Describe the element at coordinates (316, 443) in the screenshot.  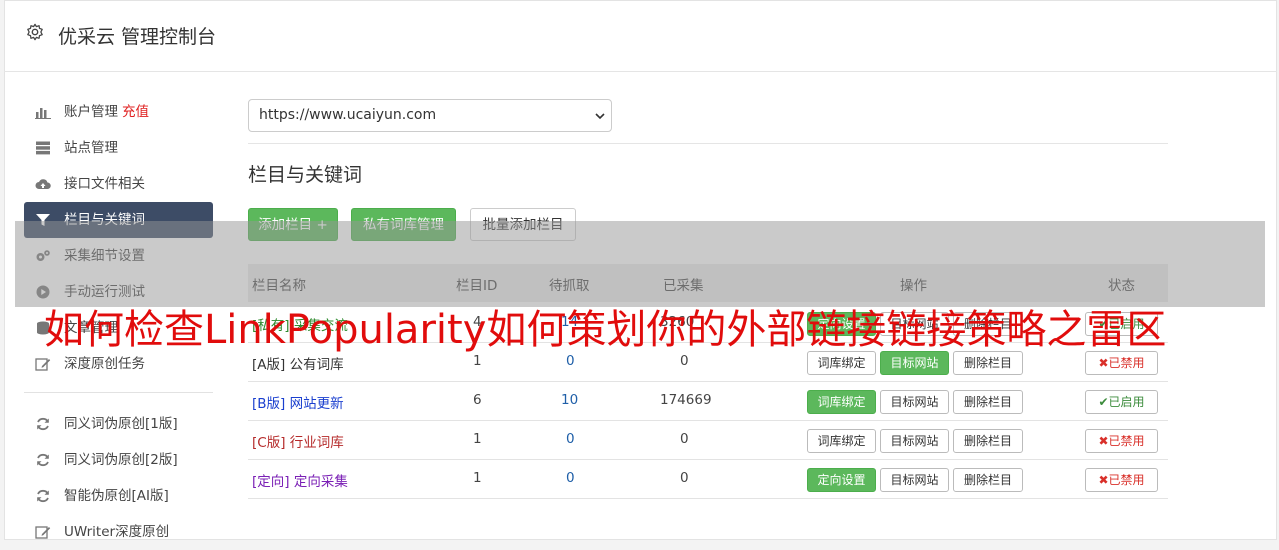
I see `row-name: 行业词库` at that location.